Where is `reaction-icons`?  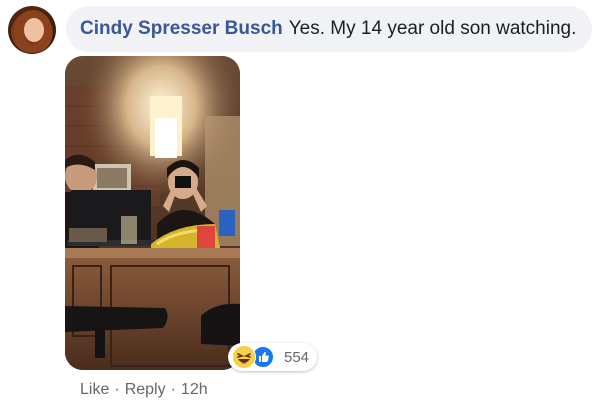 reaction-icons is located at coordinates (254, 357).